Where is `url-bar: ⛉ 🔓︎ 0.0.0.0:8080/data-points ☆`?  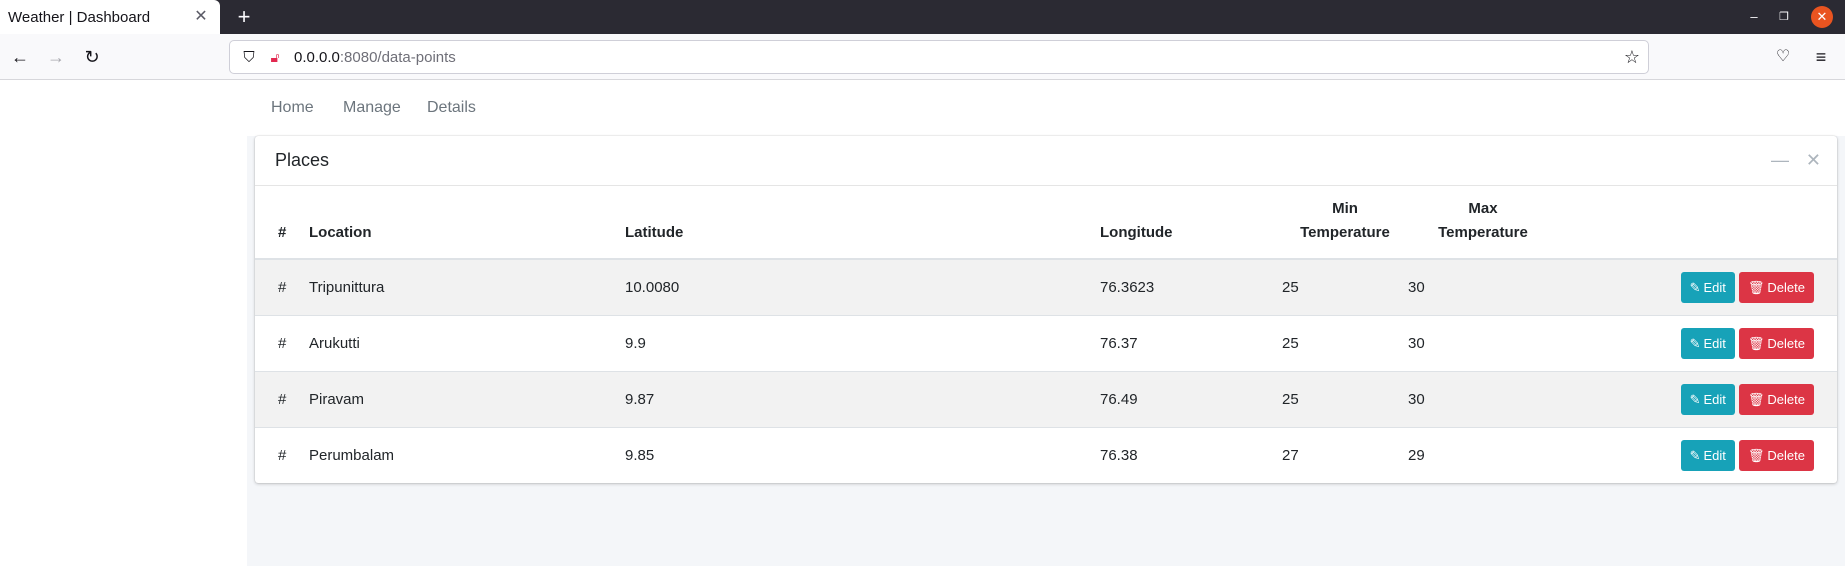 url-bar: ⛉ 🔓︎ 0.0.0.0:8080/data-points ☆ is located at coordinates (939, 57).